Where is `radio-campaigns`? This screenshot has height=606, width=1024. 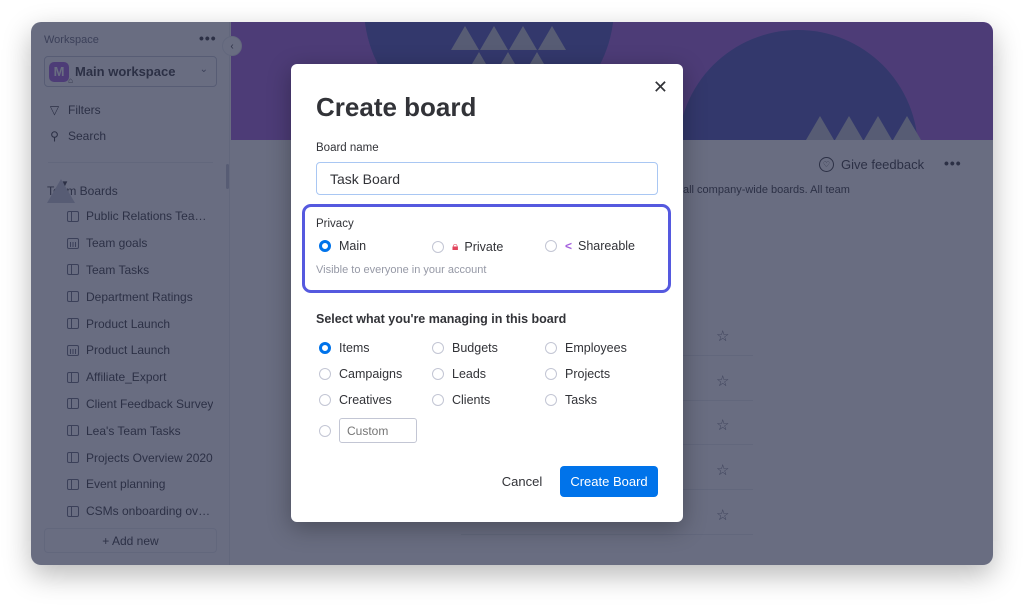
radio-campaigns is located at coordinates (325, 374).